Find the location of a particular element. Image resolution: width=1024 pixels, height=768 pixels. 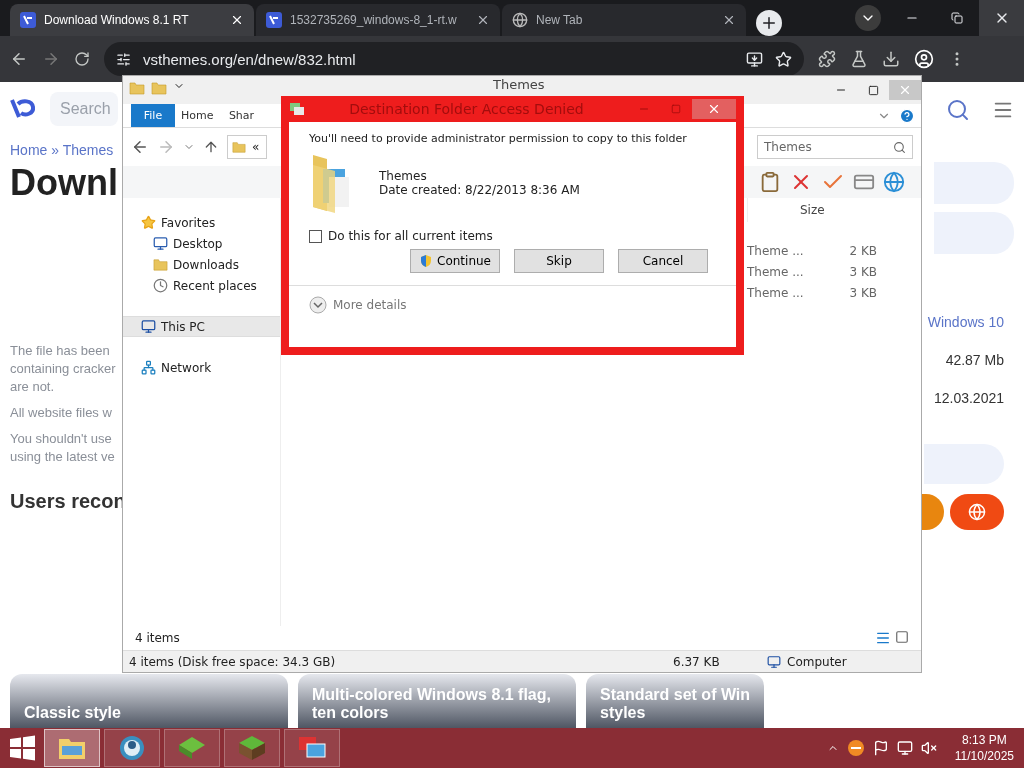

theme-card: Multi-colored Windows 8.1 flag, ten colors is located at coordinates (437, 701).